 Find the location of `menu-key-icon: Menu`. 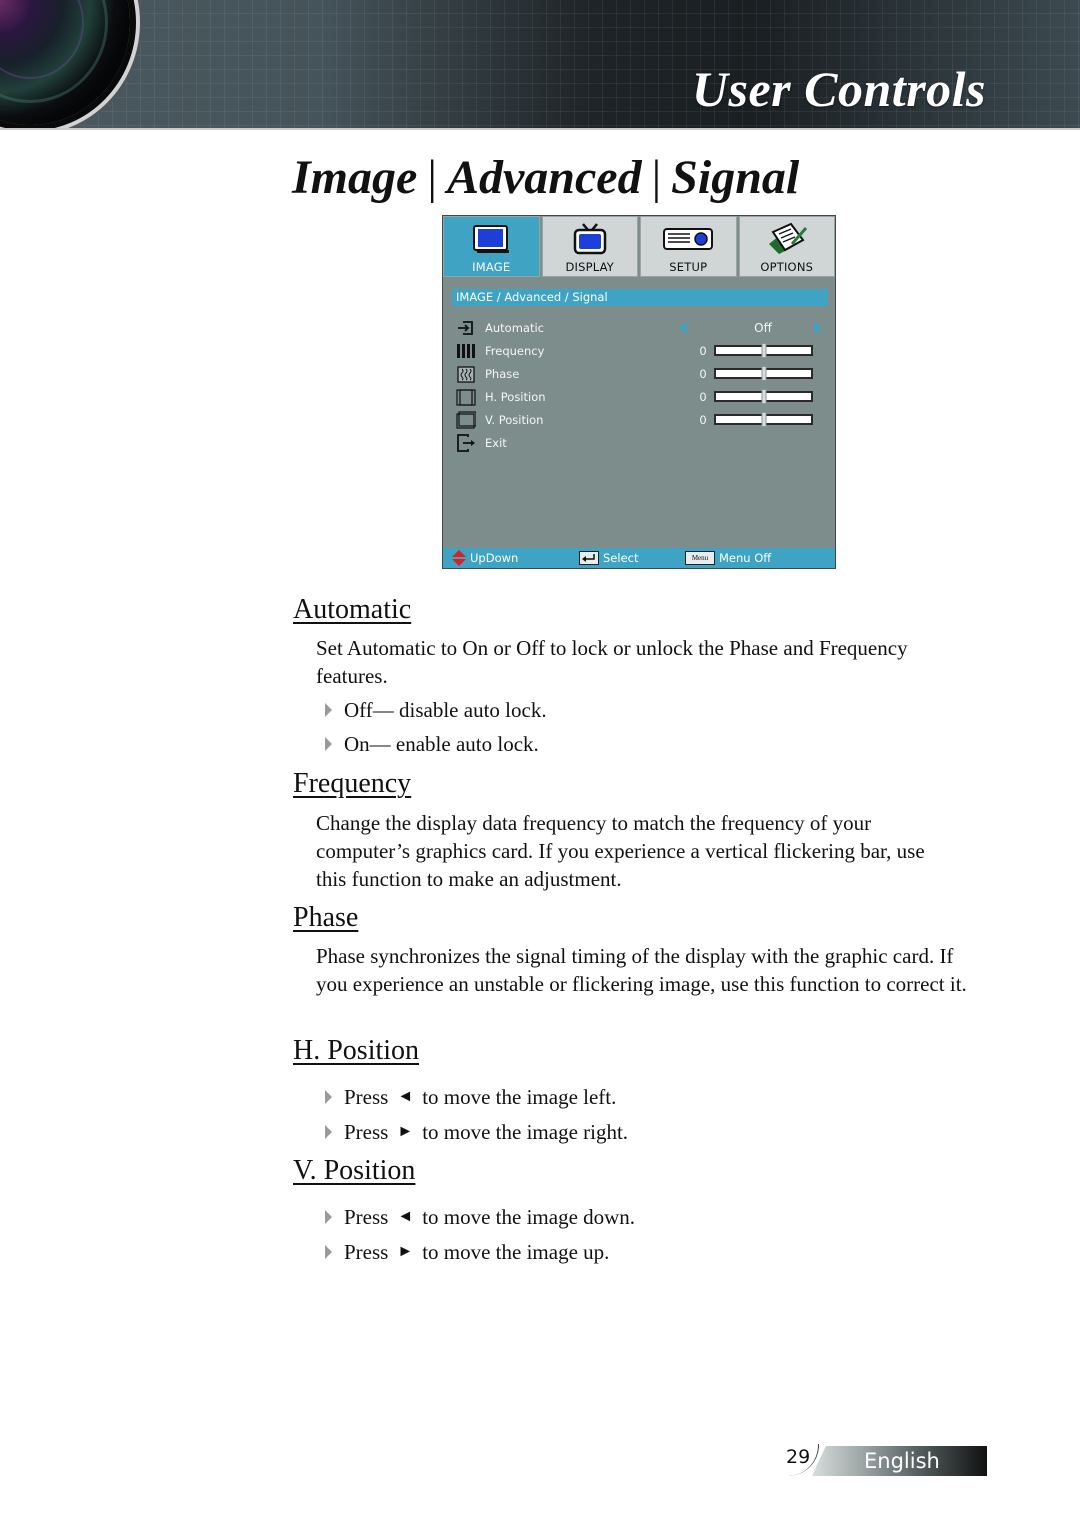

menu-key-icon: Menu is located at coordinates (700, 558).